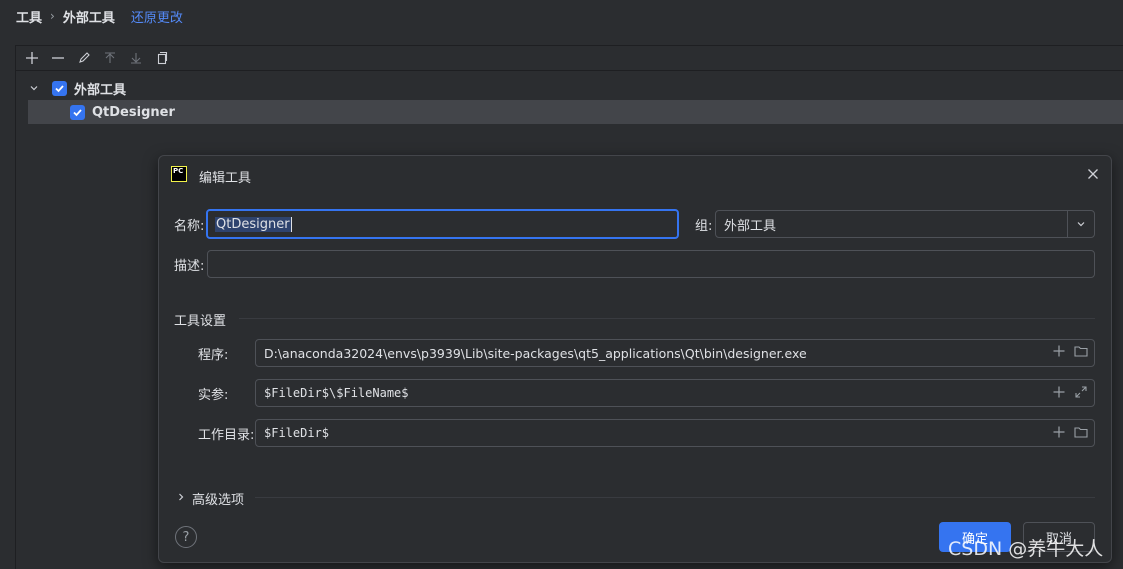  What do you see at coordinates (181, 498) in the screenshot?
I see `chevron-right-icon` at bounding box center [181, 498].